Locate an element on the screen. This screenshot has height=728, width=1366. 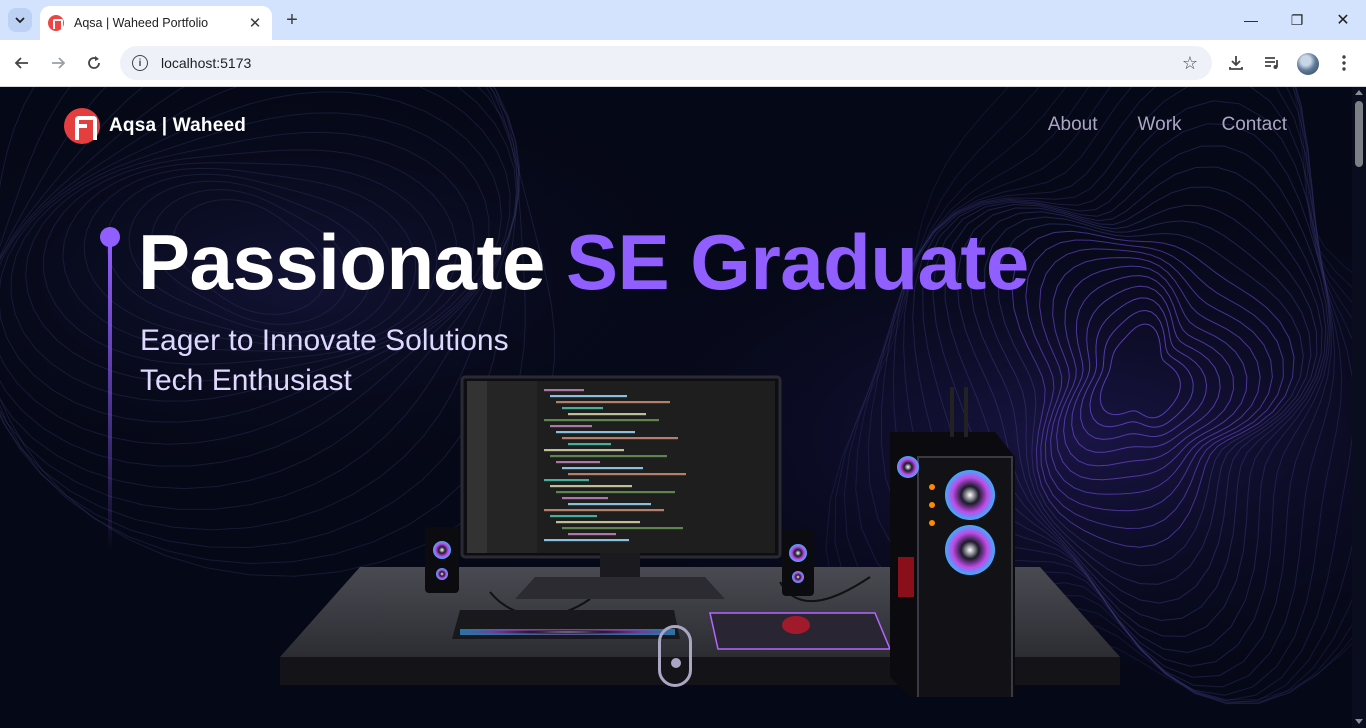
browser-toolbar: i localhost:5173 ☆ is located at coordinates (683, 63).